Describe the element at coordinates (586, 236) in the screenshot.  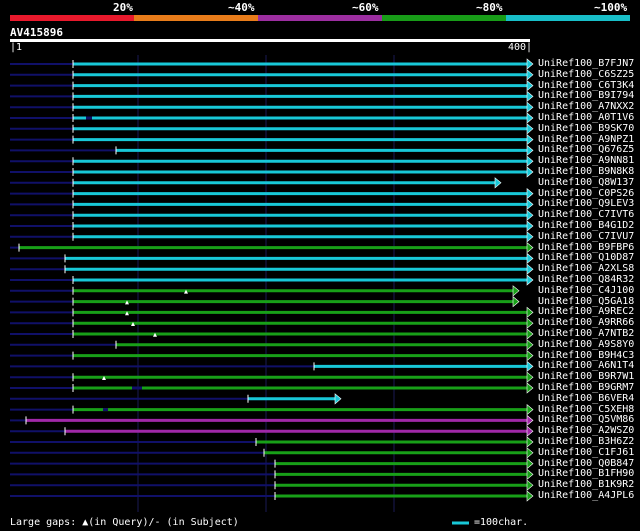
I see `hit-label: UniRef100_C7IVU7` at that location.